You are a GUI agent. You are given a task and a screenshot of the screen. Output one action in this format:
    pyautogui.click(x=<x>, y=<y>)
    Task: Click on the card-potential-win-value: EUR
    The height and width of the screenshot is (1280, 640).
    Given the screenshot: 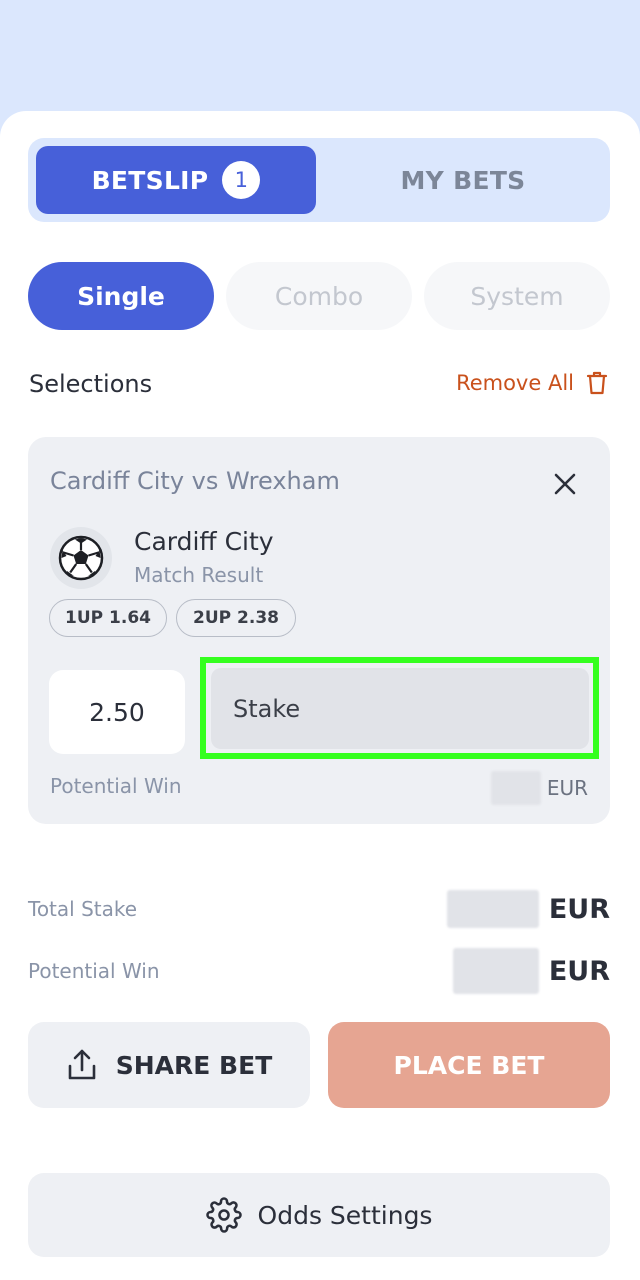 What is the action you would take?
    pyautogui.click(x=539, y=788)
    